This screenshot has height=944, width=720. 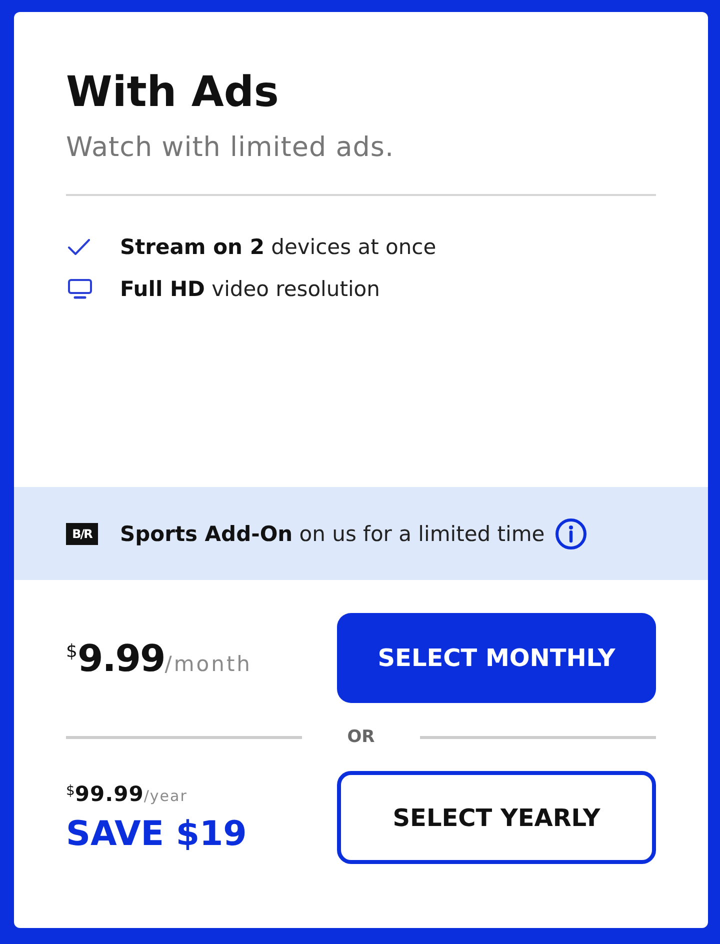 I want to click on feature-text: Stream on 2 devices at once, so click(x=278, y=247).